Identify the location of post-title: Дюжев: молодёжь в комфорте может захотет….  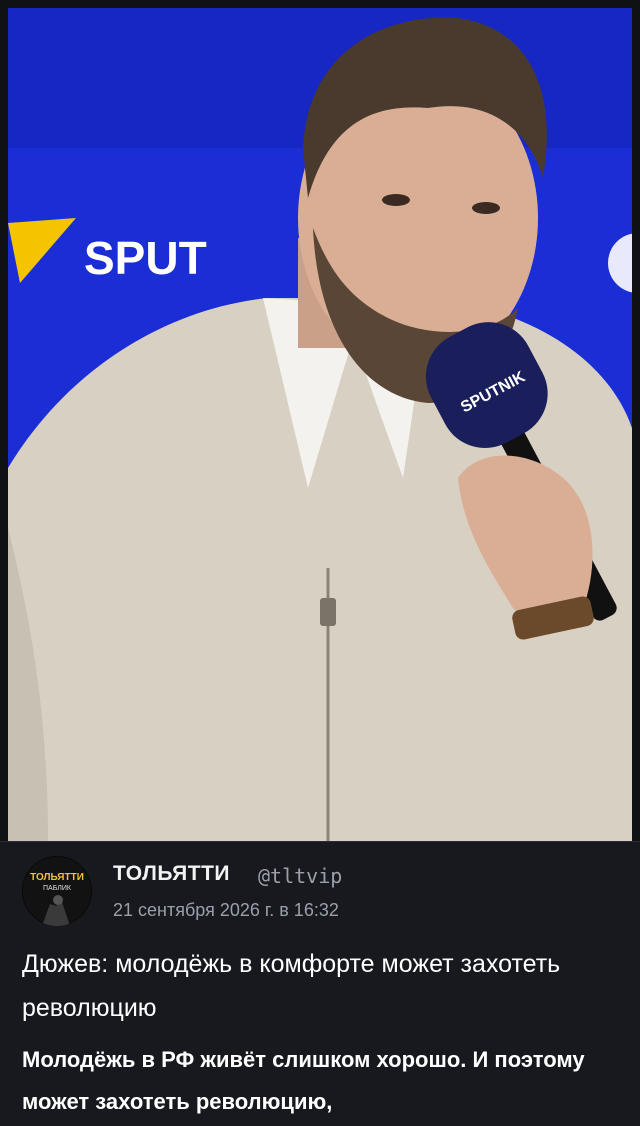
(291, 986).